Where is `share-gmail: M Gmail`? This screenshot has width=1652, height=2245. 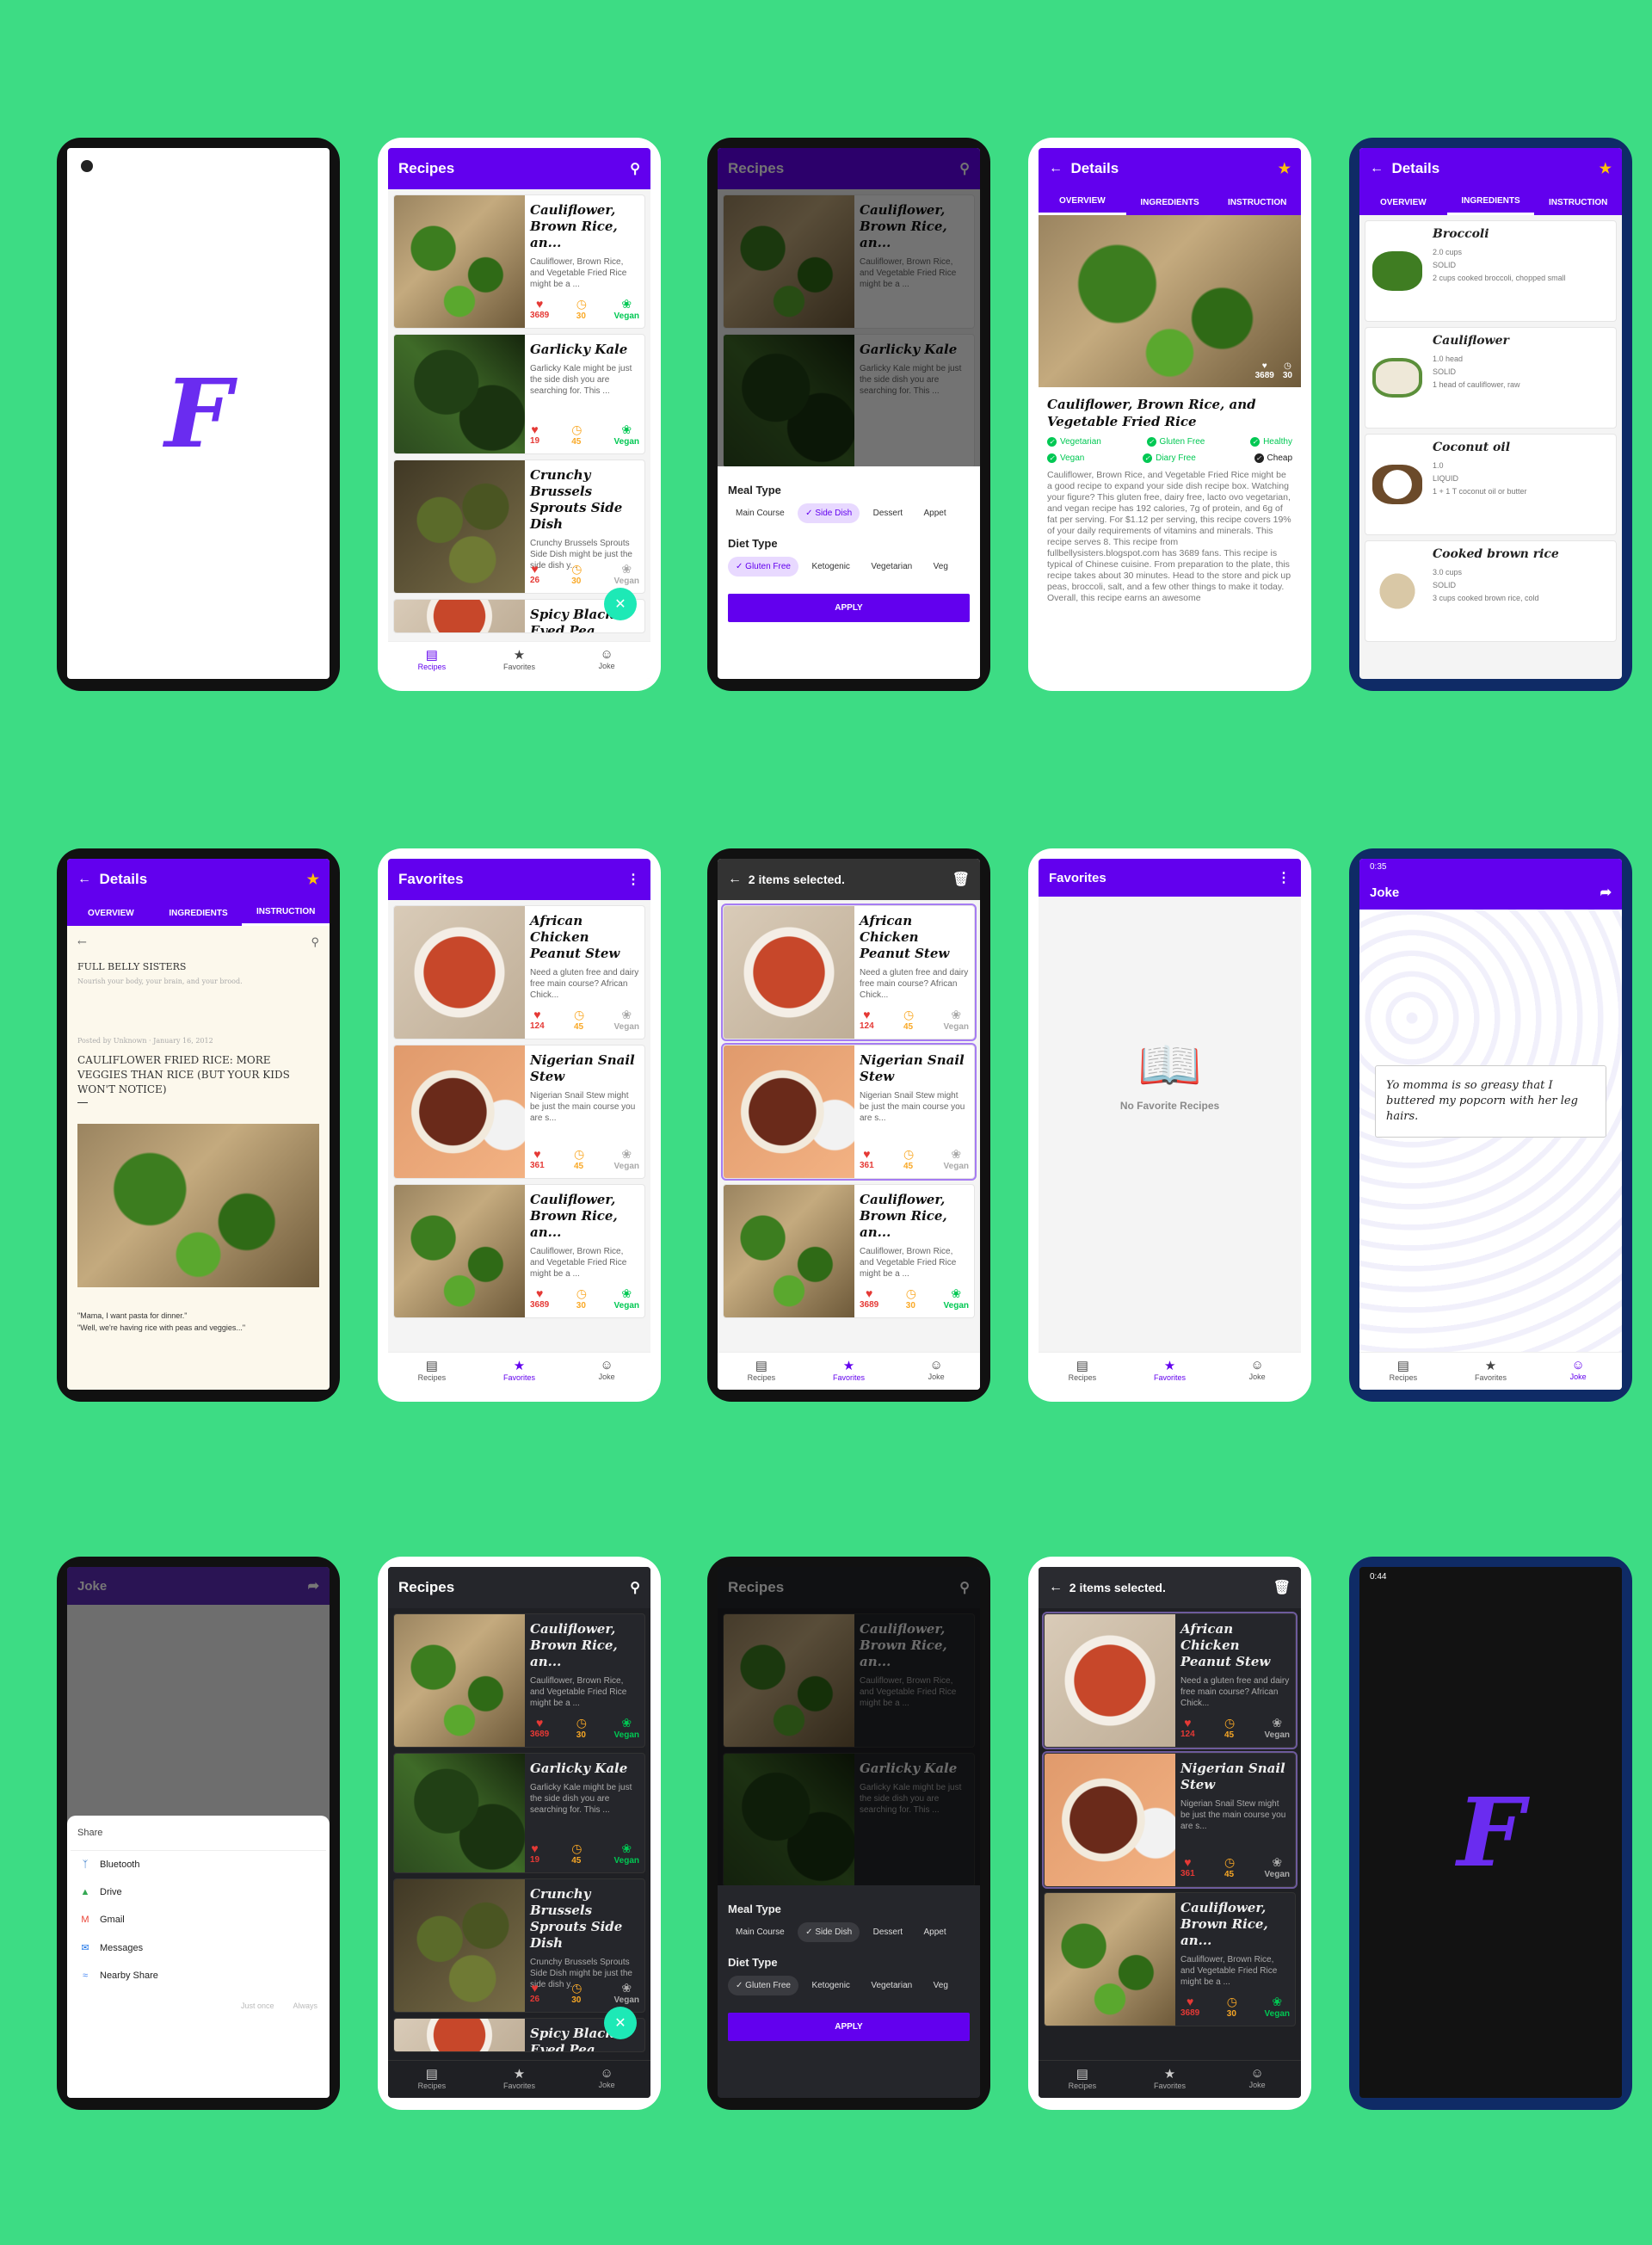
share-gmail: M Gmail is located at coordinates (198, 1920).